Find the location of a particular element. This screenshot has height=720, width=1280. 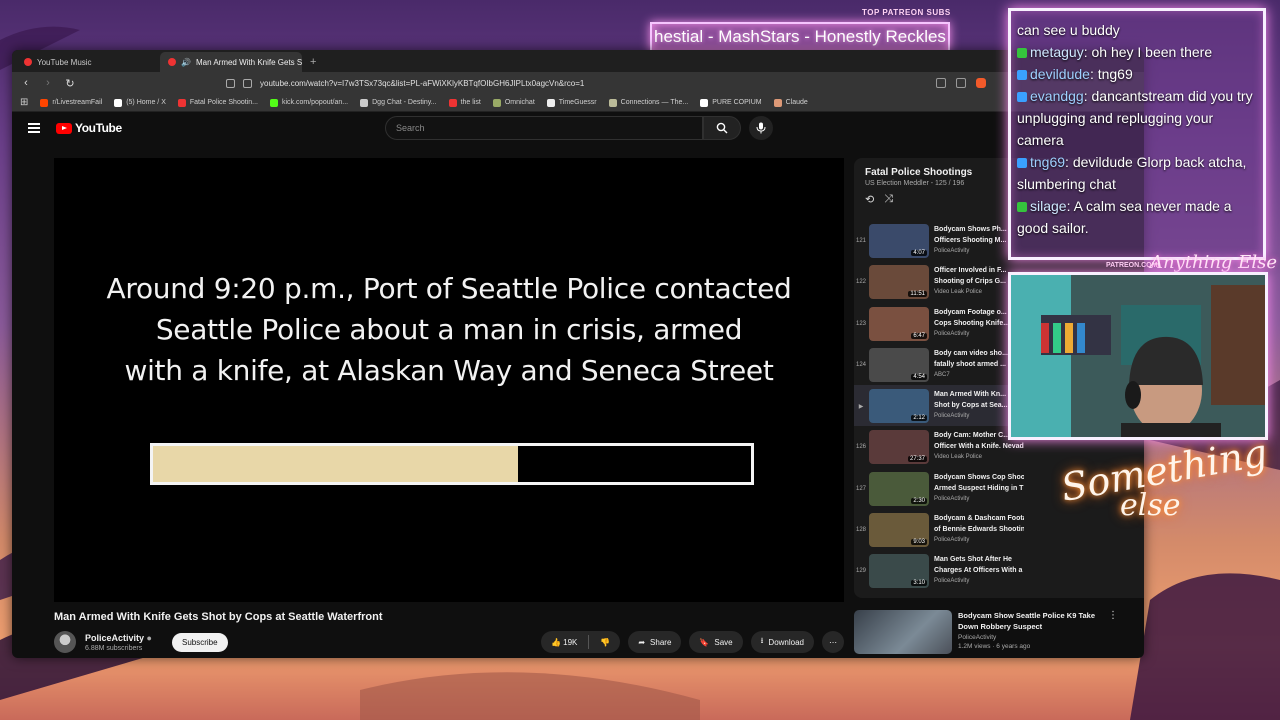

loop-icon: ⟲ is located at coordinates (869, 199).